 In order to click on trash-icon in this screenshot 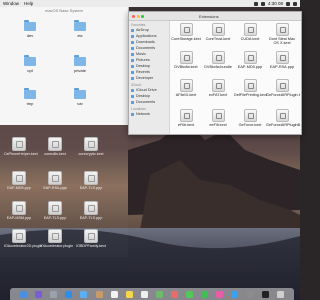, I will do `click(280, 294)`.